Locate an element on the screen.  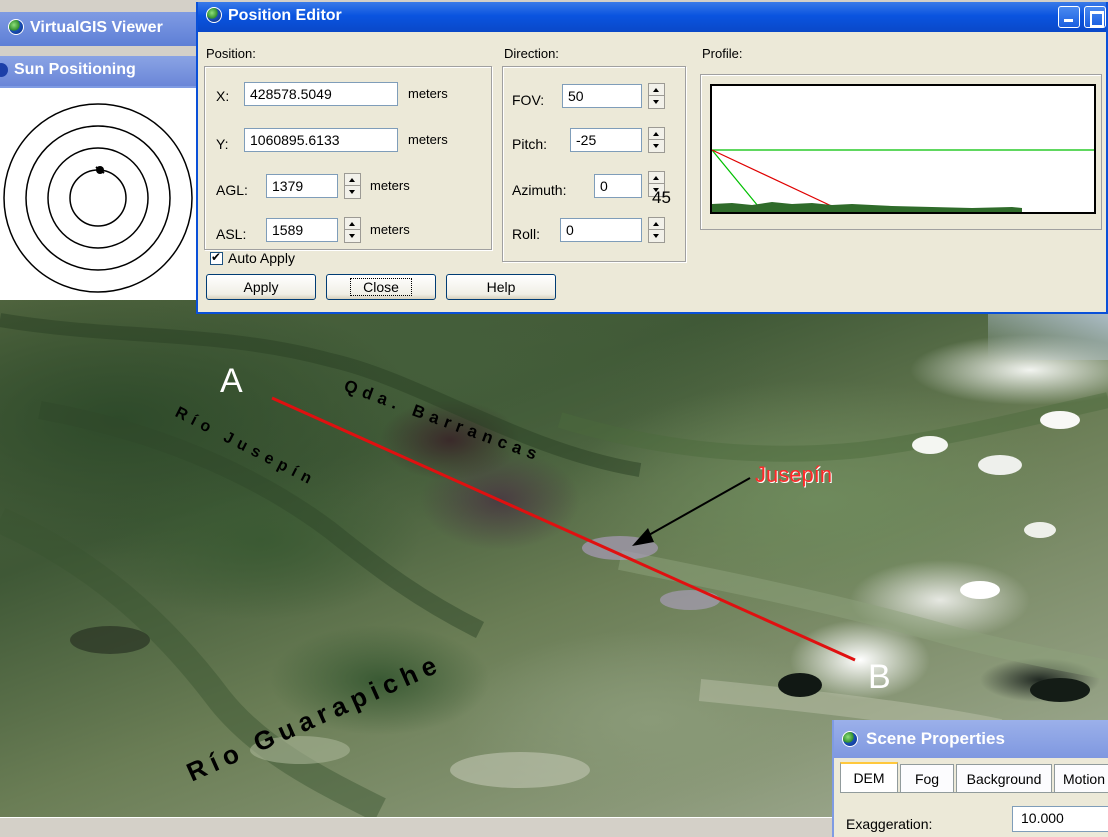
y-input: 1060895.6133 is located at coordinates (321, 140).